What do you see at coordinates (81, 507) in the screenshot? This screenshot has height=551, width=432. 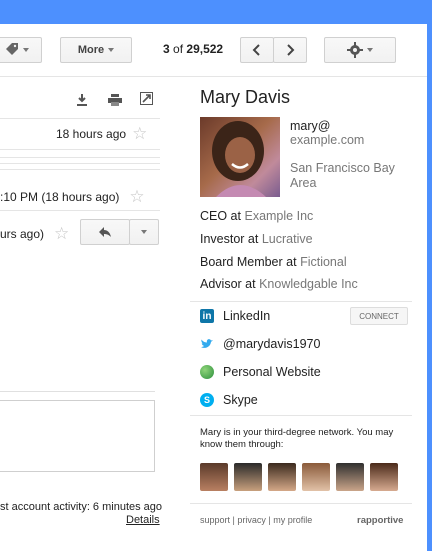 I see `account-activity: st account activity: 6 minutes ago` at bounding box center [81, 507].